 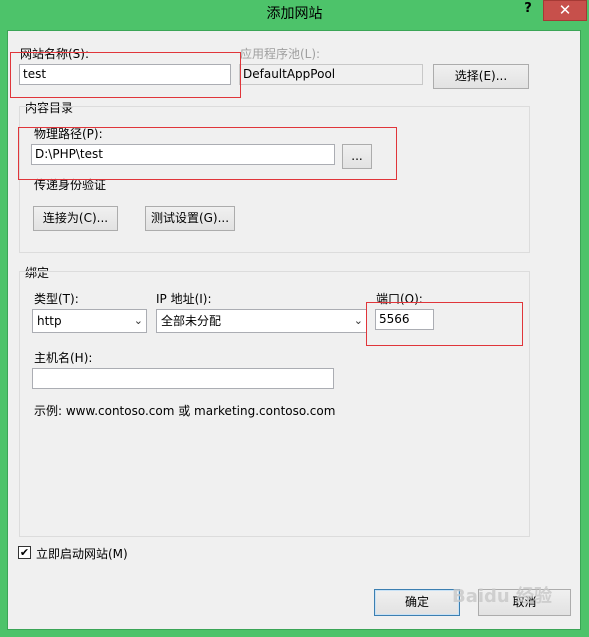 I want to click on help-button: ?, so click(x=528, y=10).